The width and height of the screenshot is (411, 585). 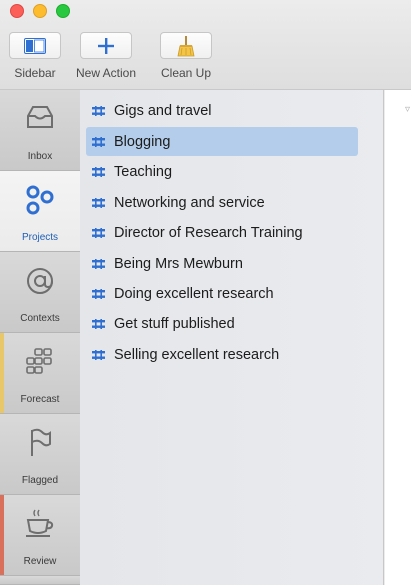 I want to click on broom-icon, so click(x=186, y=45).